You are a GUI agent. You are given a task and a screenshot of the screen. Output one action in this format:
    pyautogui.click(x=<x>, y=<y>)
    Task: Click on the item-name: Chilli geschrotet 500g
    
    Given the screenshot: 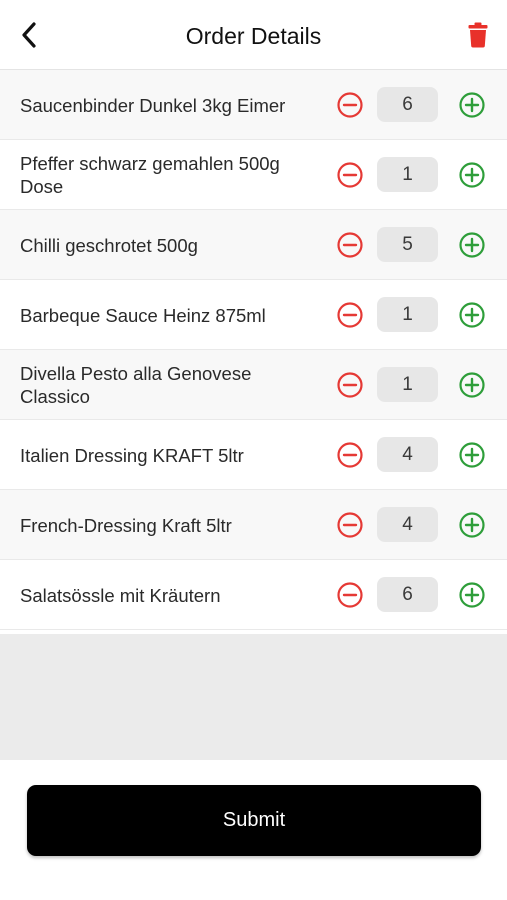 What is the action you would take?
    pyautogui.click(x=109, y=245)
    